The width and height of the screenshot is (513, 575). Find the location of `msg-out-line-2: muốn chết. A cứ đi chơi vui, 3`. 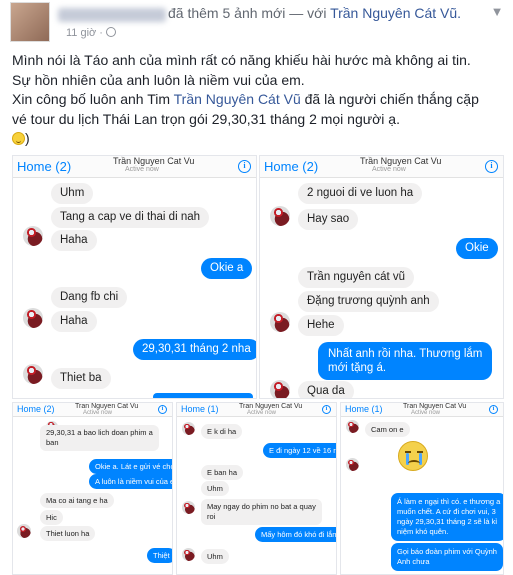

msg-out-line-2: muốn chết. A cứ đi chơi vui, 3 is located at coordinates (446, 511).